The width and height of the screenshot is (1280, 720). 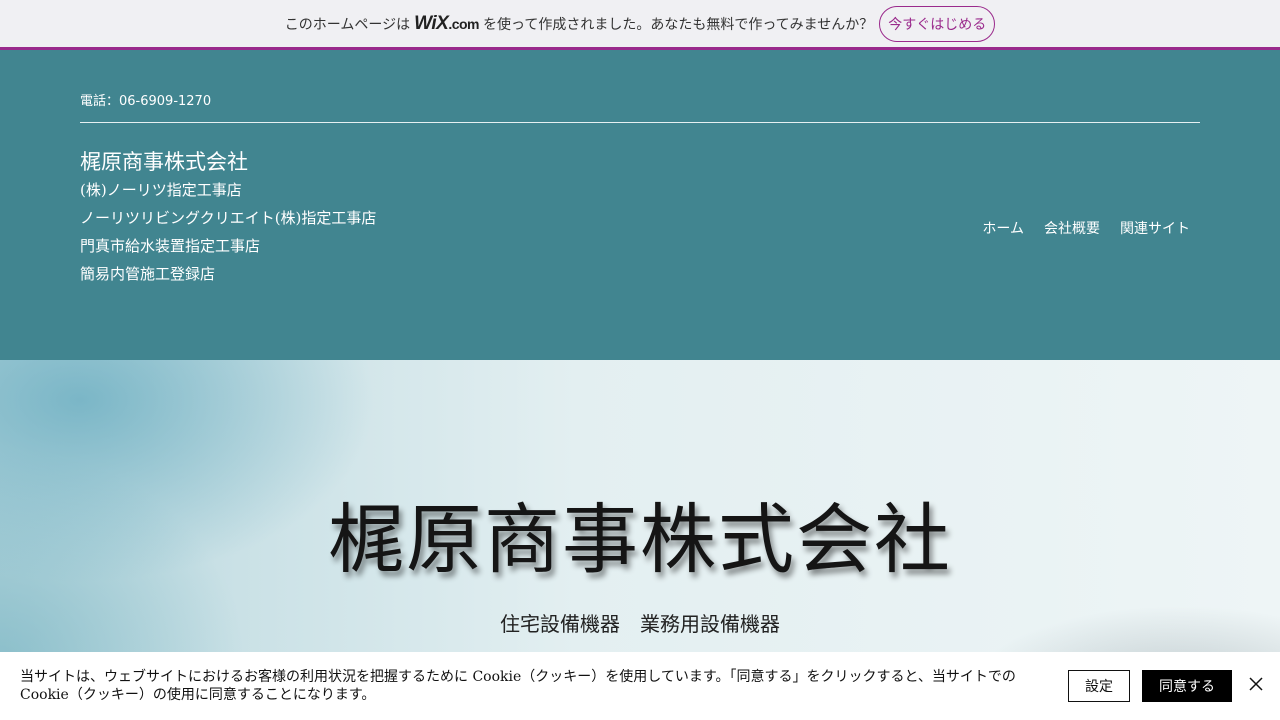 What do you see at coordinates (1187, 686) in the screenshot?
I see `cookie-agree-button: 同意する` at bounding box center [1187, 686].